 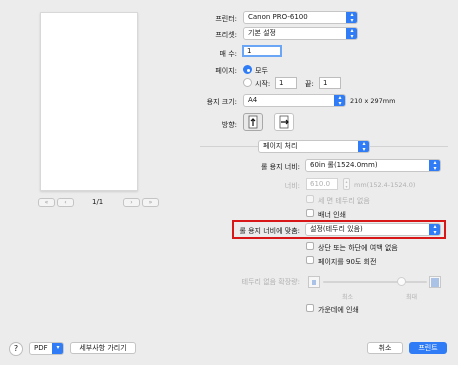 I want to click on fit-roll-value: 설정(테두리 있음), so click(x=336, y=229).